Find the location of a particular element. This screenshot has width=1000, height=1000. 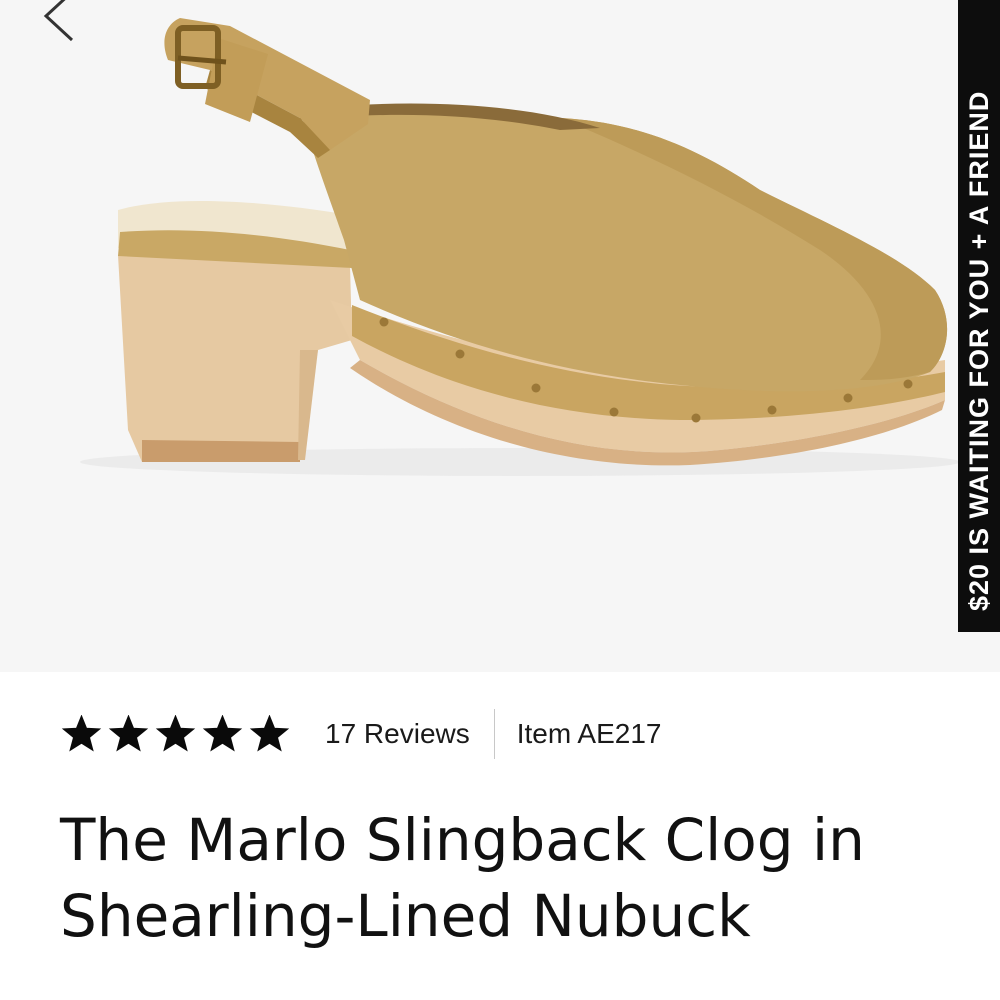

star-rating is located at coordinates (175, 734).